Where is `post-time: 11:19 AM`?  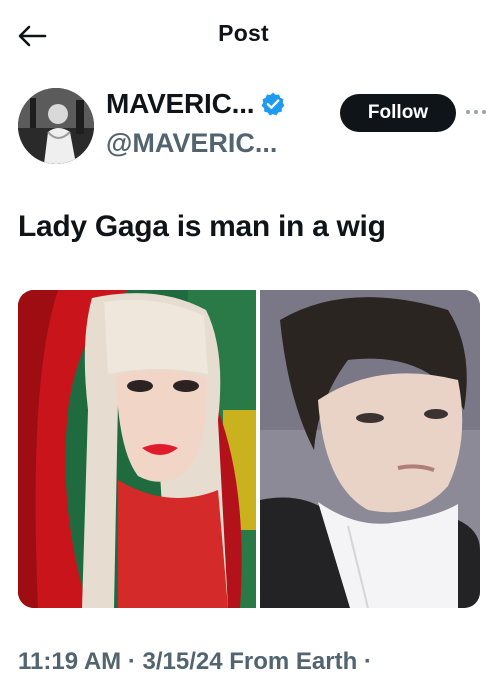
post-time: 11:19 AM is located at coordinates (69, 661).